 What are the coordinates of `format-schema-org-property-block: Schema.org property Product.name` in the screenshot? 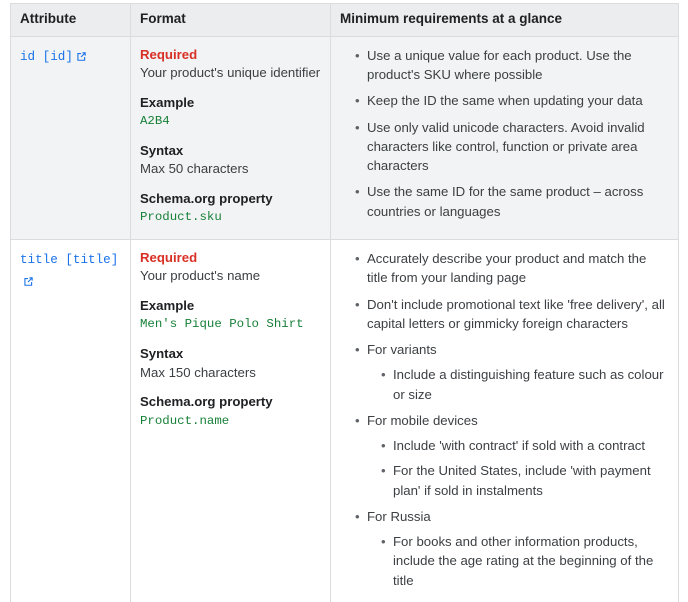 It's located at (230, 411).